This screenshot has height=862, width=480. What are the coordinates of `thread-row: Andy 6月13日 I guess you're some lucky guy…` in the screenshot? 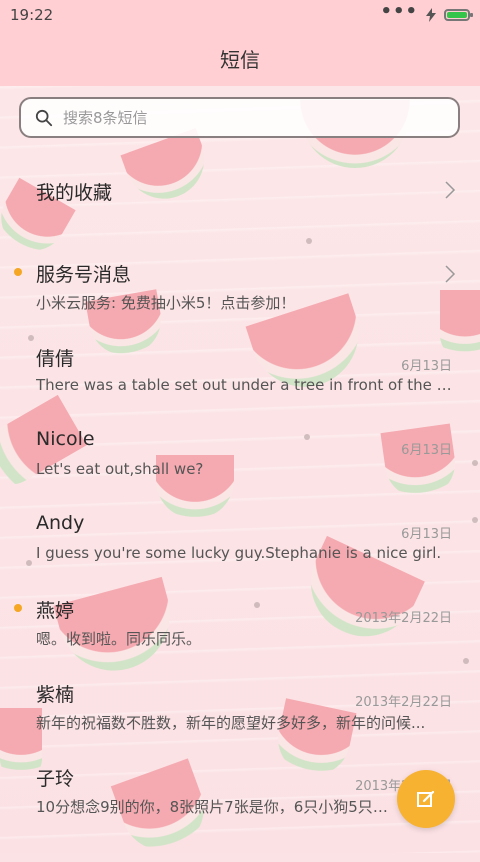 It's located at (240, 528).